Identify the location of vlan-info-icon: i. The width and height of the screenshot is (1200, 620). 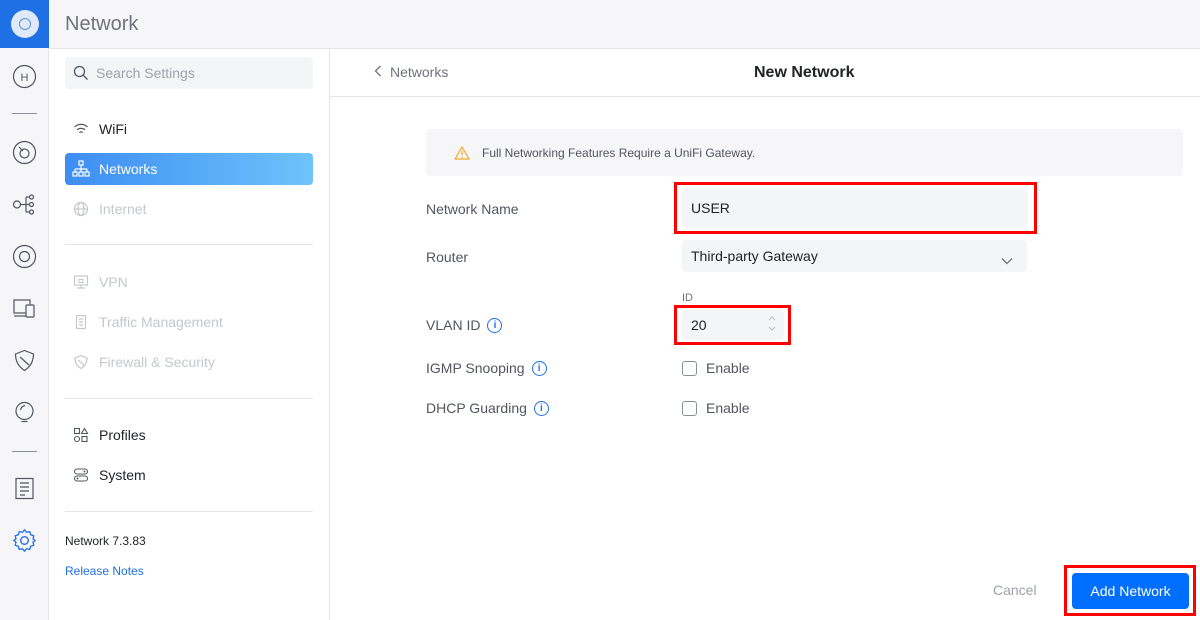
(495, 325).